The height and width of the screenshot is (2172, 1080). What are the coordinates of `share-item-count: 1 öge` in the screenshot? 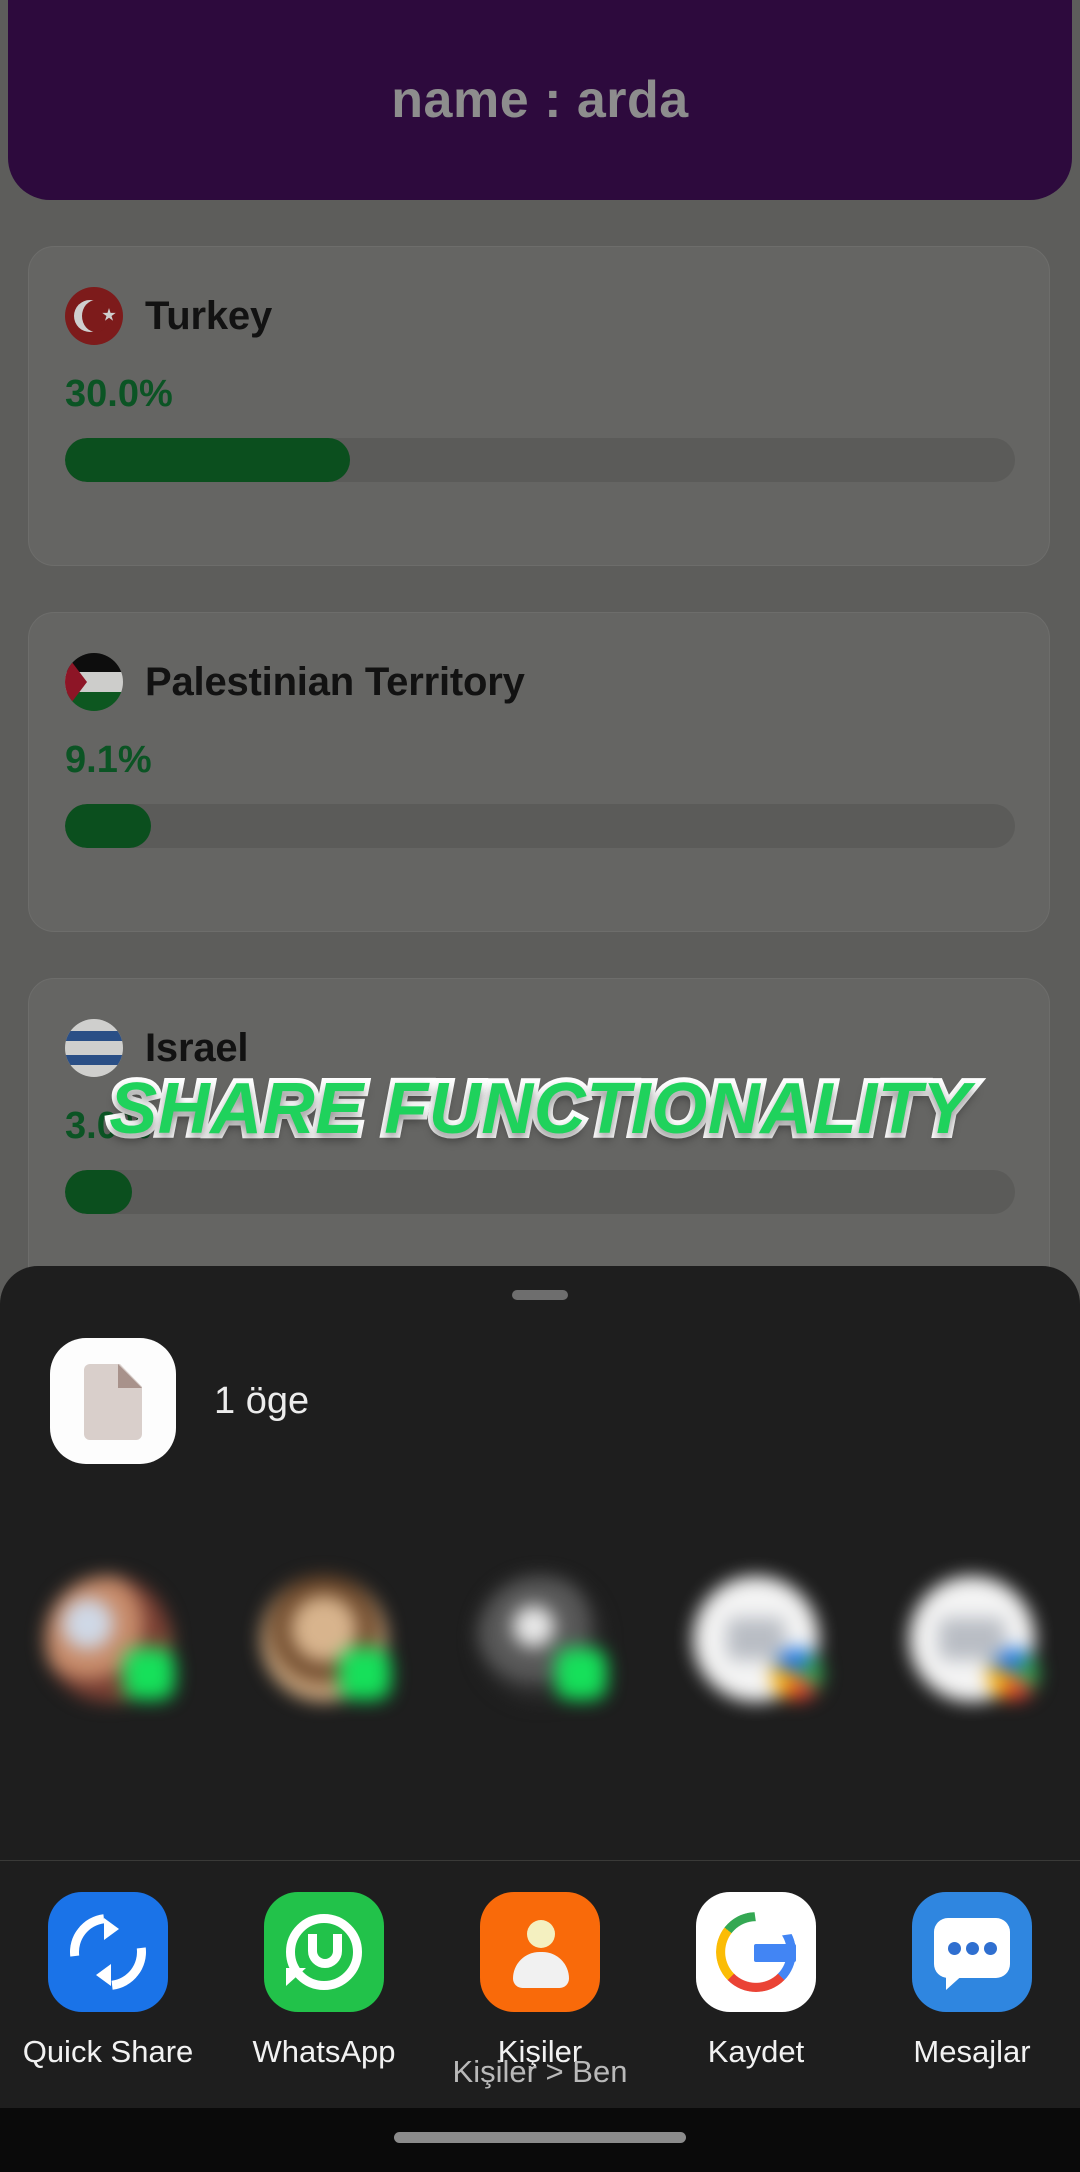 It's located at (262, 1400).